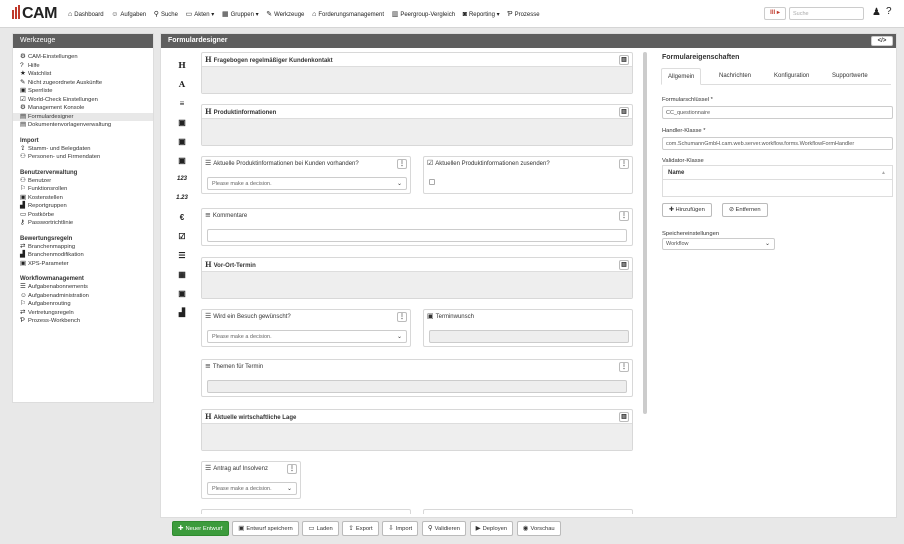 This screenshot has width=904, height=544. Describe the element at coordinates (83, 108) in the screenshot. I see `sidebar-item-management-konsole: ⚙ Management Konsole` at that location.